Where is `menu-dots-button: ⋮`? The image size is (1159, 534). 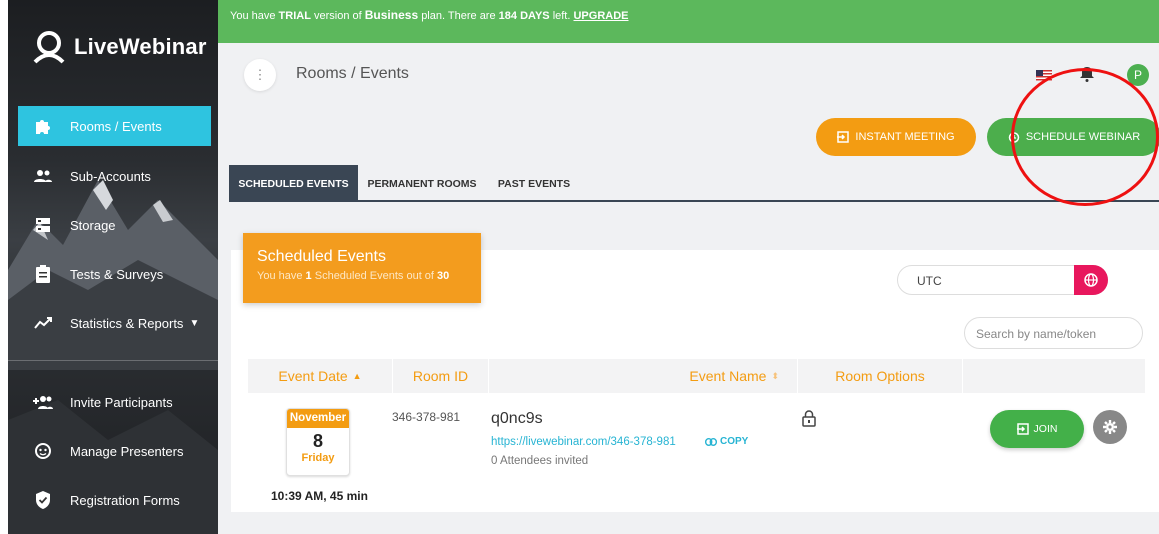 menu-dots-button: ⋮ is located at coordinates (260, 75).